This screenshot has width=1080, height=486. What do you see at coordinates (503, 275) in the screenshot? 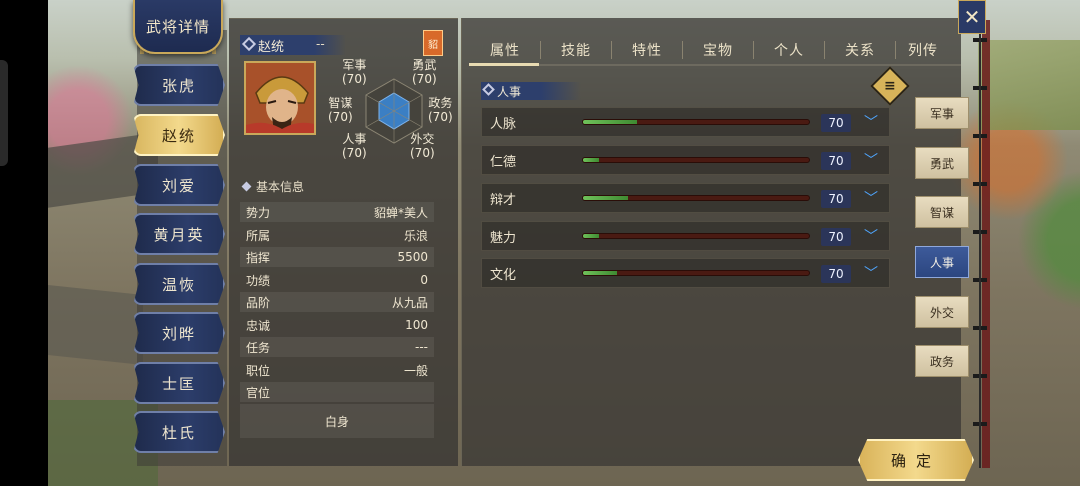
I see `attr-name: 文化` at bounding box center [503, 275].